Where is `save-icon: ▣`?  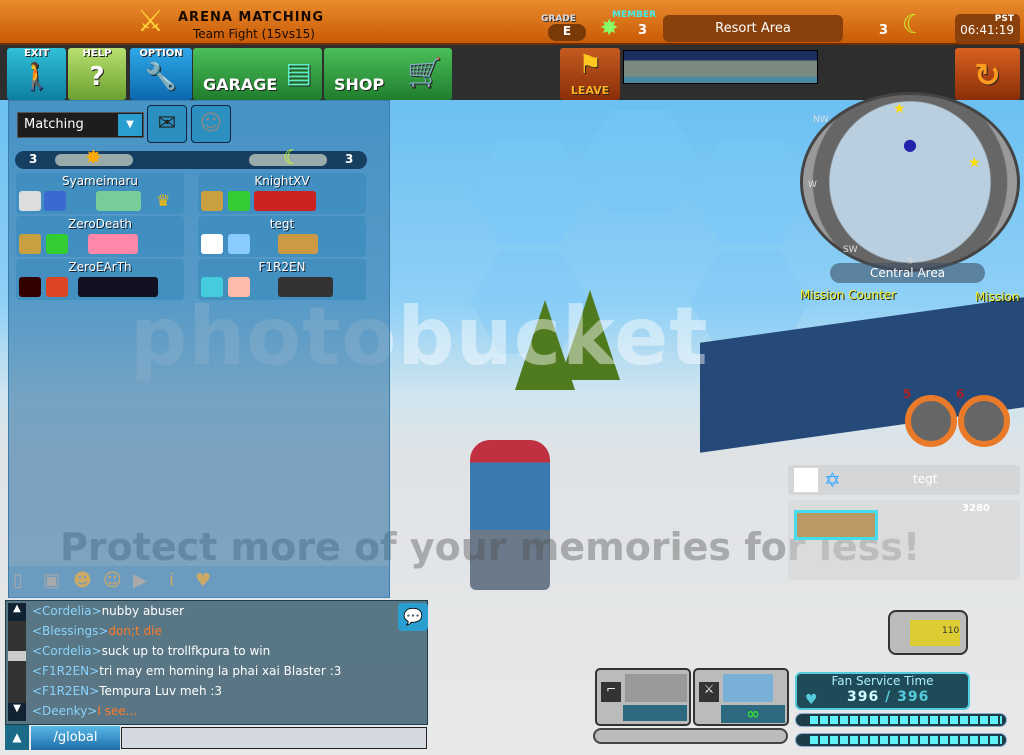
save-icon: ▣ is located at coordinates (51, 580).